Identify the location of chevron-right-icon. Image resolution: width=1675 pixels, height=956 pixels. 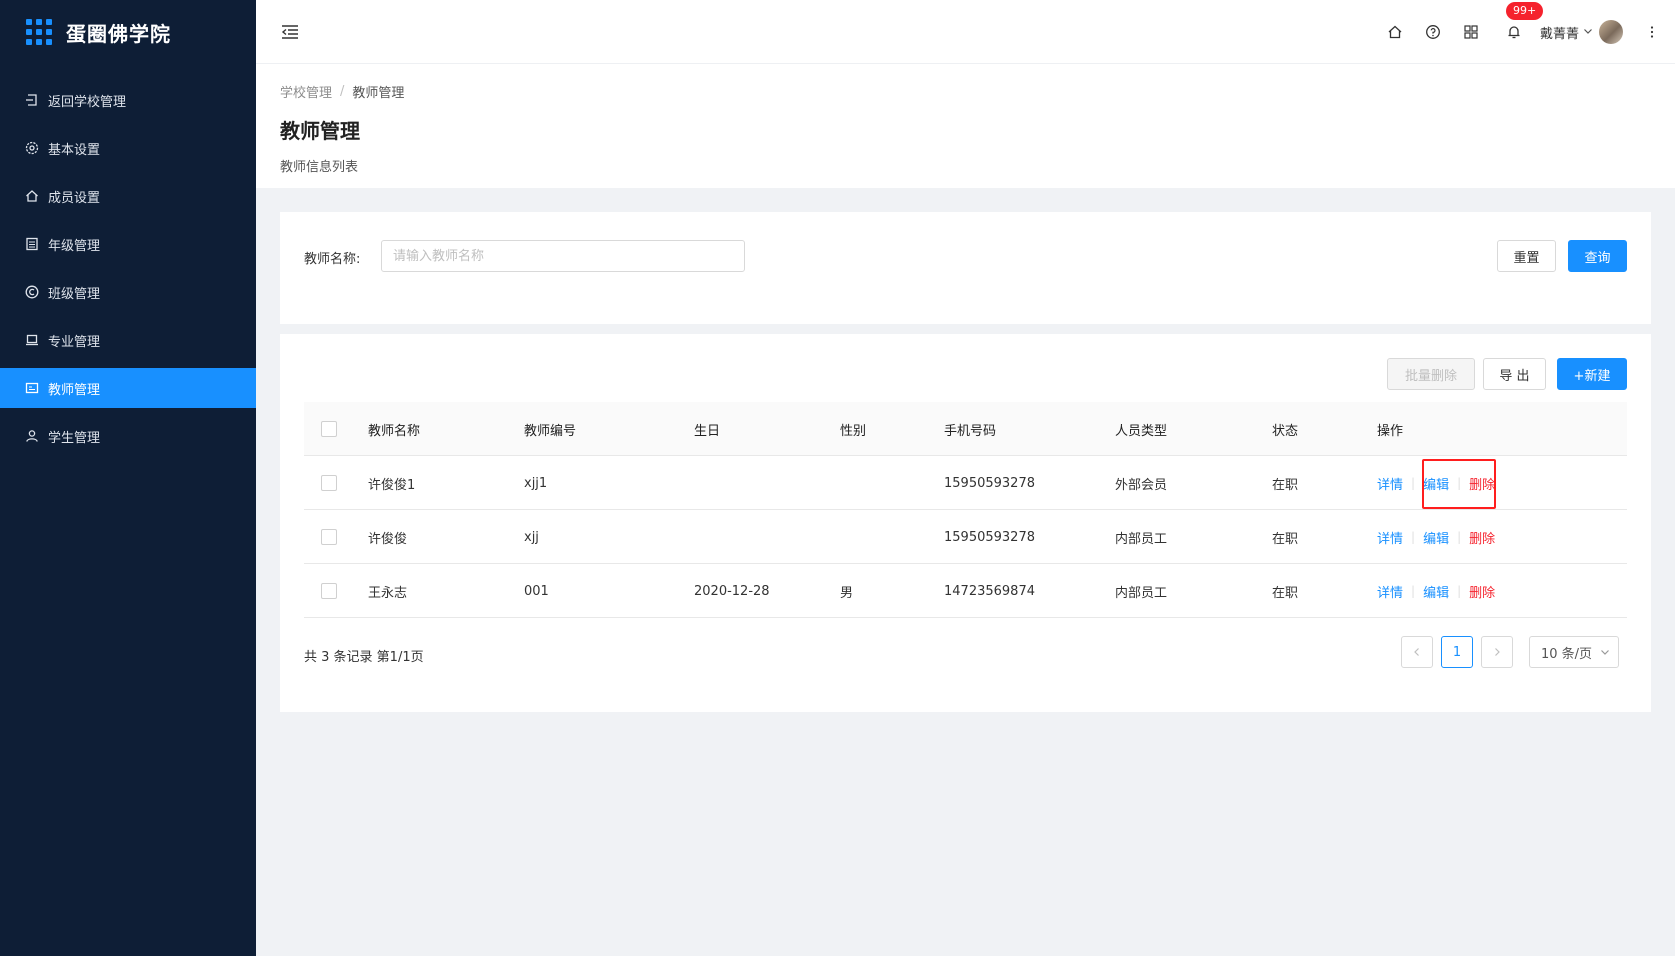
(1497, 652).